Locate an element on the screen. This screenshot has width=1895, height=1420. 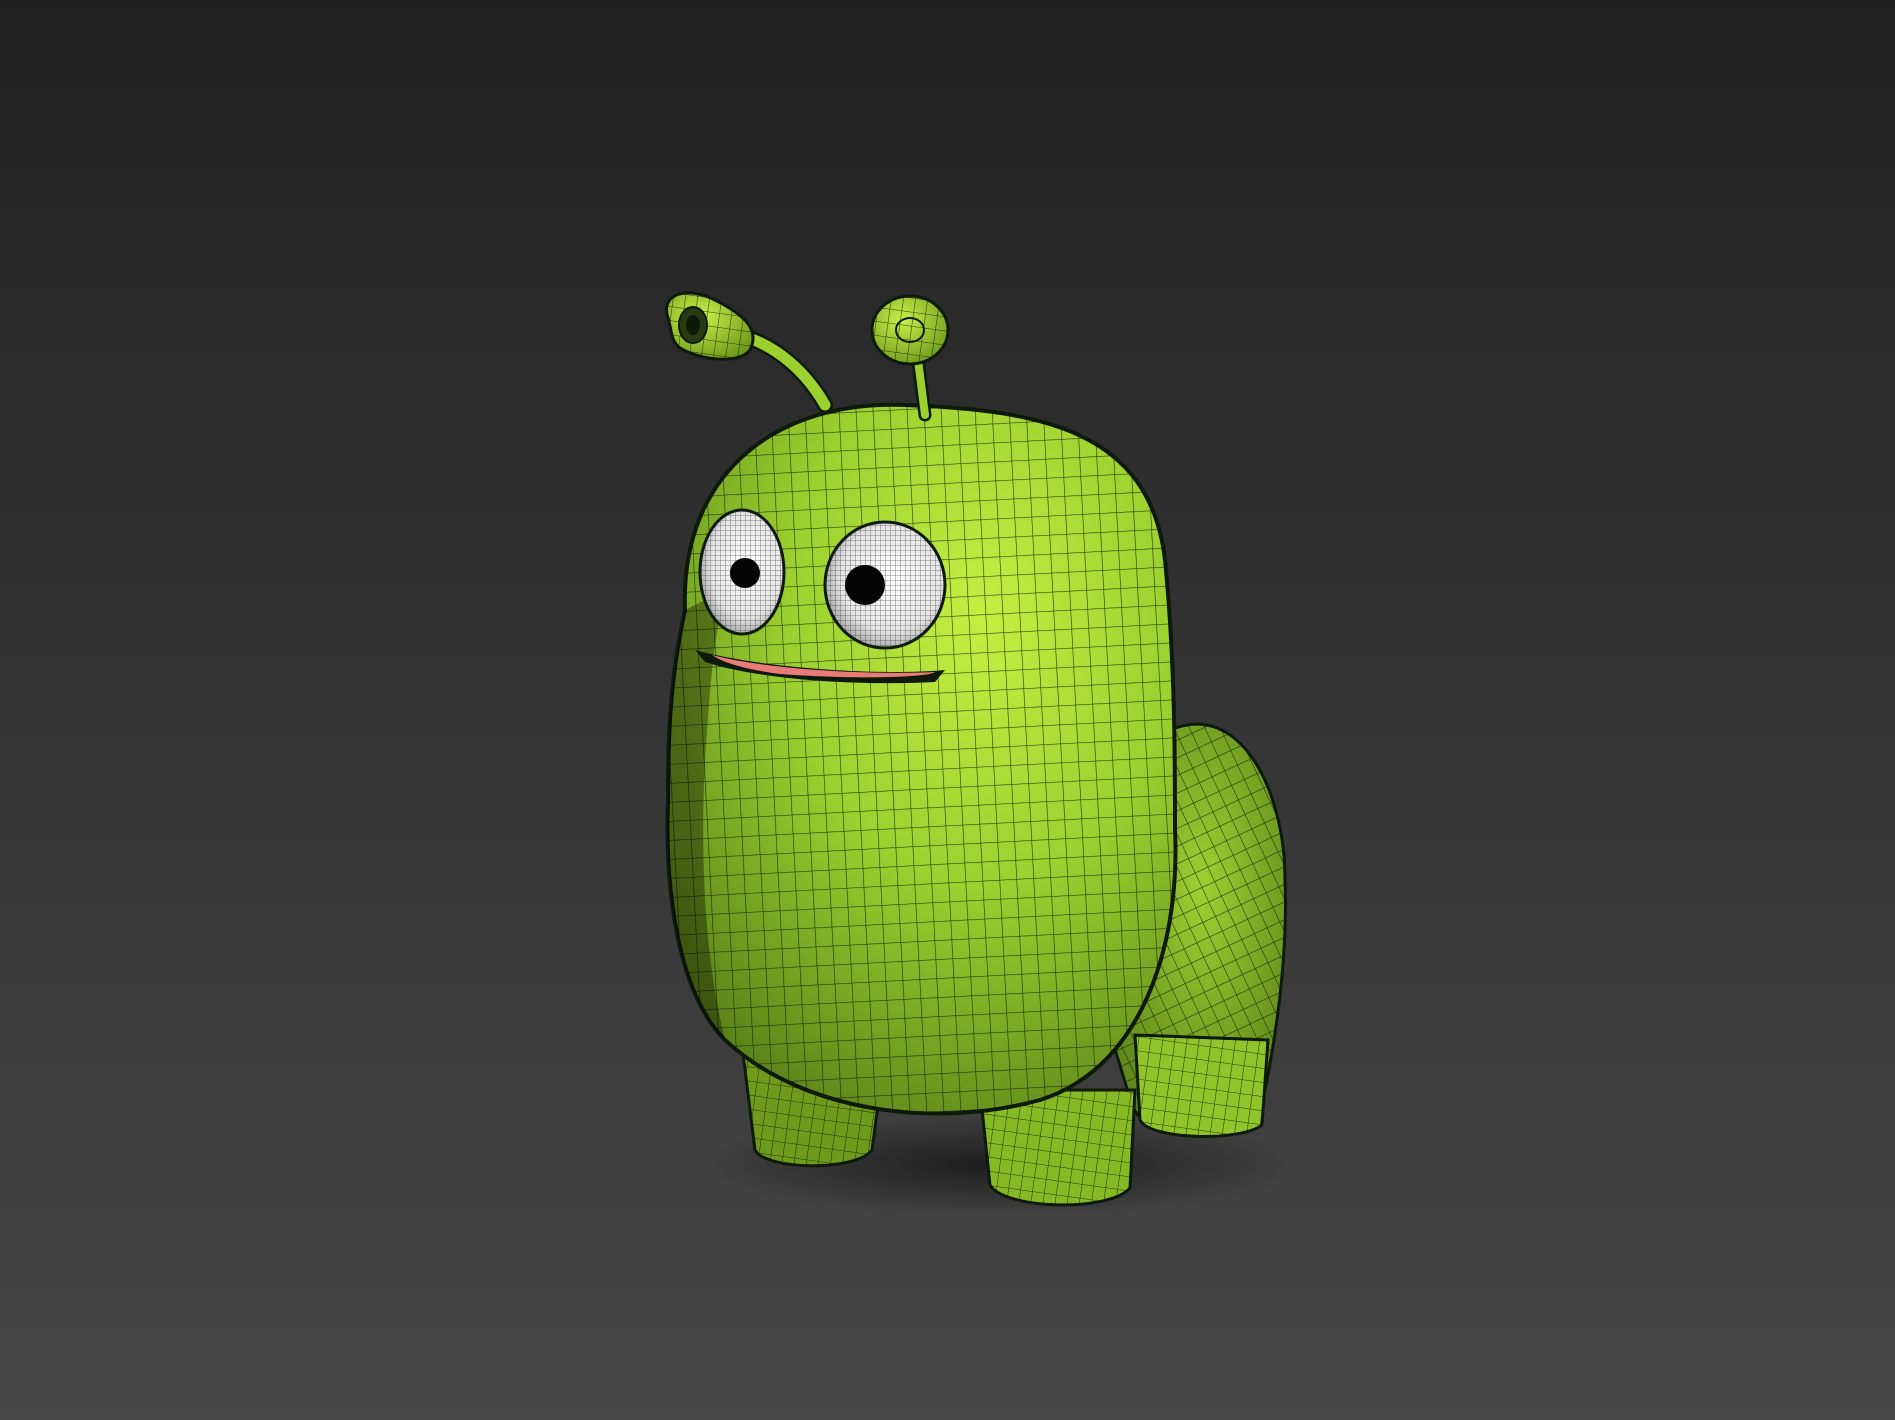
left-eye is located at coordinates (742, 572).